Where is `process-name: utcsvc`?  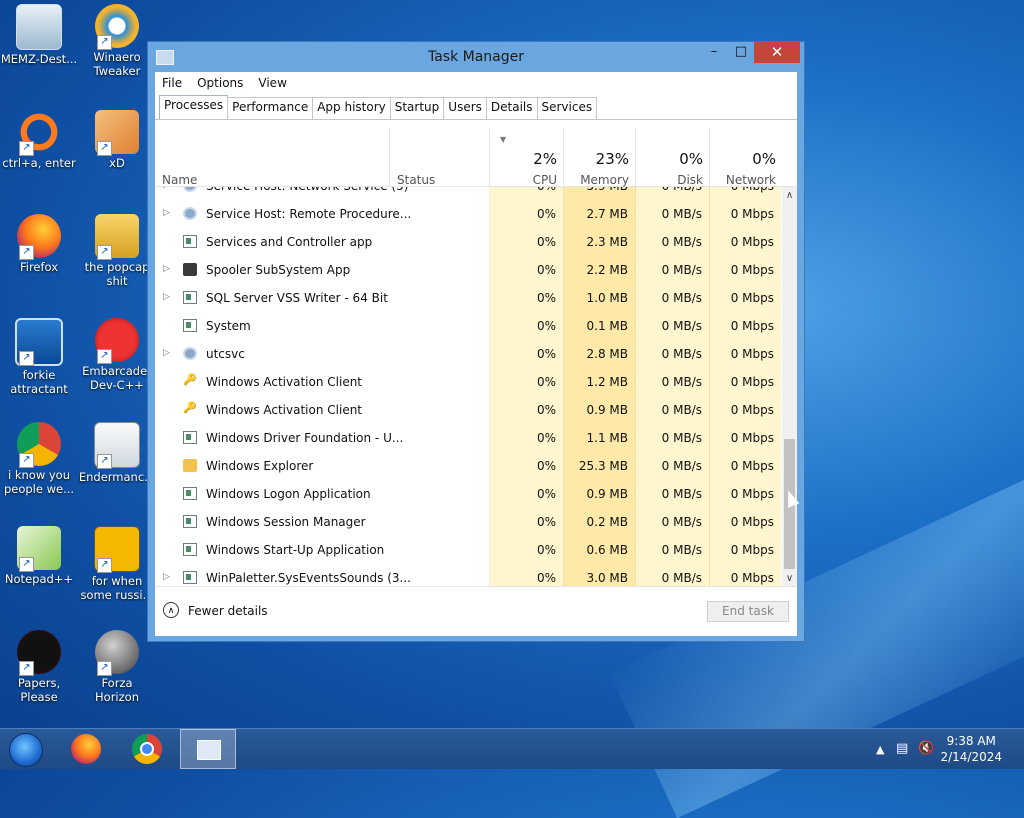
process-name: utcsvc is located at coordinates (225, 354).